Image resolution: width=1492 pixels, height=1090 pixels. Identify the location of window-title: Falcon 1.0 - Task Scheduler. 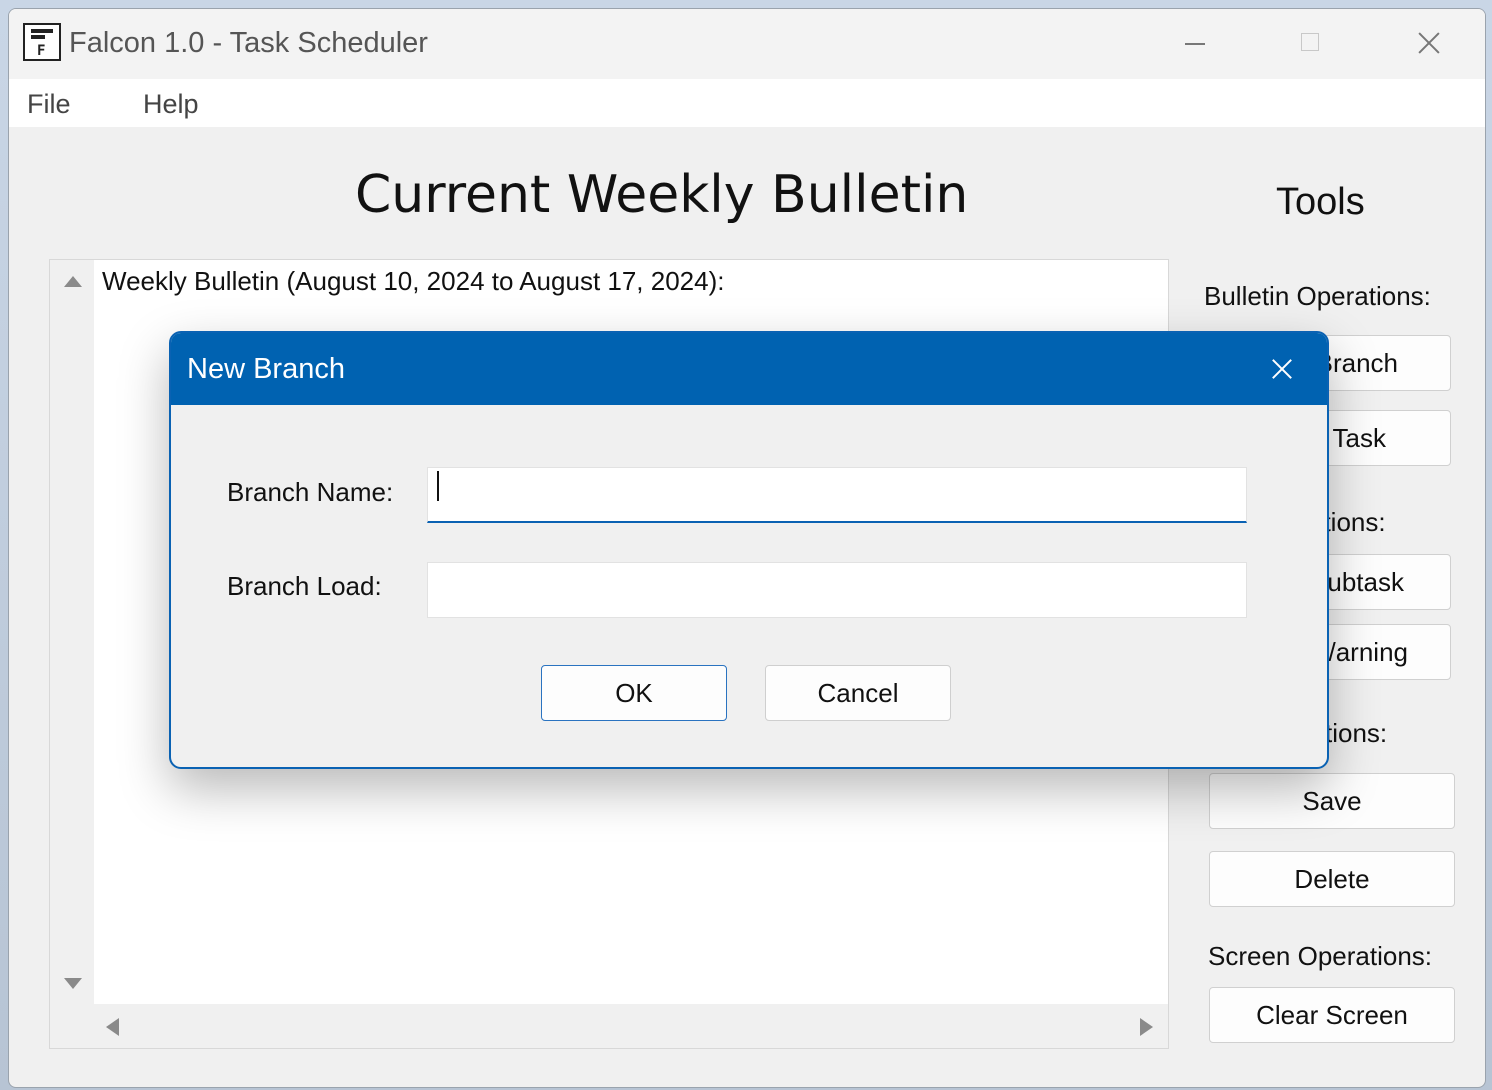
(248, 43).